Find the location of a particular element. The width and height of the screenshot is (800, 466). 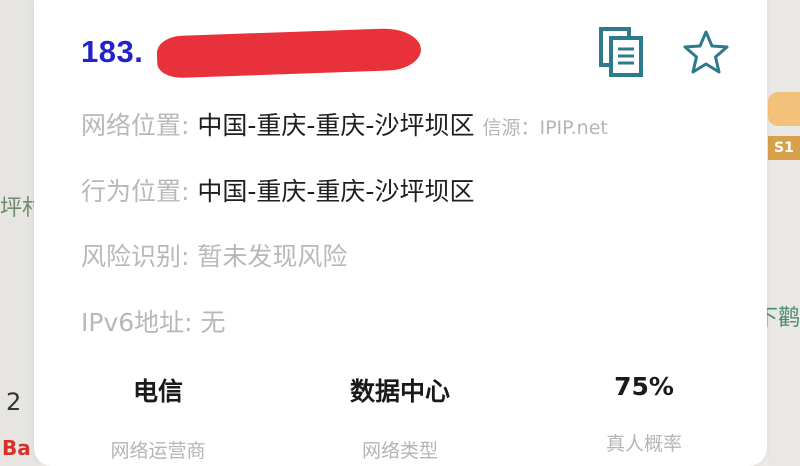

redaction-mark is located at coordinates (289, 53).